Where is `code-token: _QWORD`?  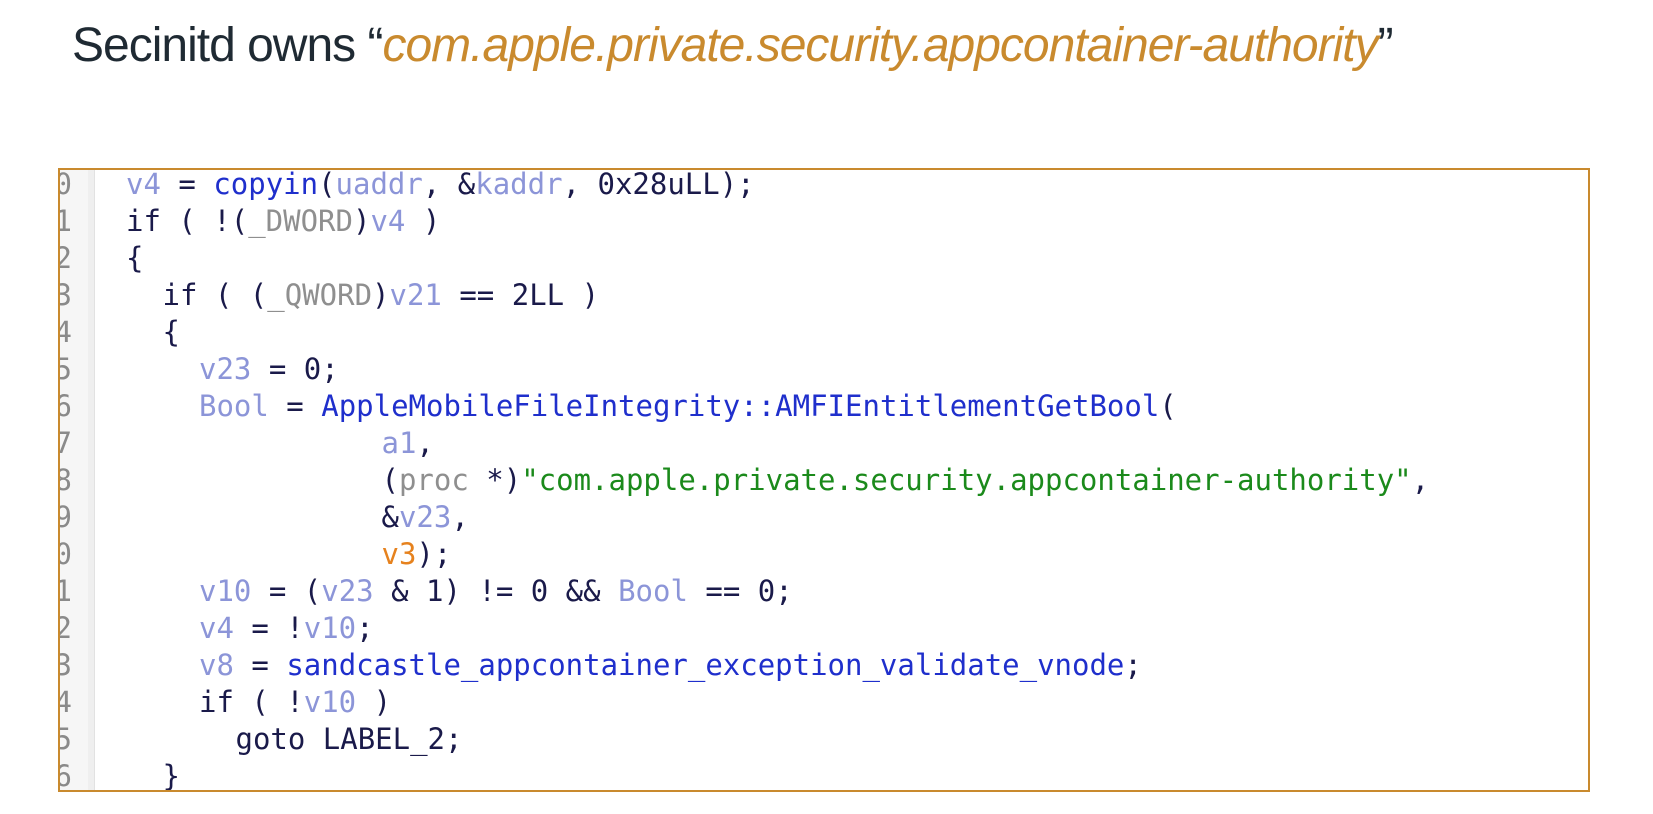
code-token: _QWORD is located at coordinates (320, 295).